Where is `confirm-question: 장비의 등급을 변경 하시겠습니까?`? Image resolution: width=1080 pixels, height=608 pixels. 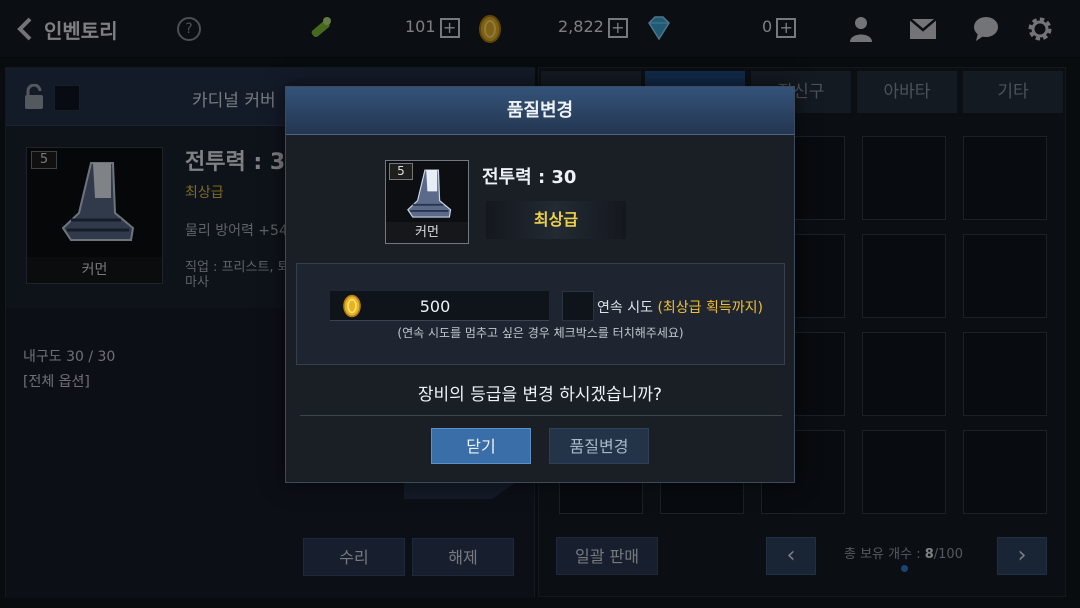
confirm-question: 장비의 등급을 변경 하시겠습니까? is located at coordinates (540, 395).